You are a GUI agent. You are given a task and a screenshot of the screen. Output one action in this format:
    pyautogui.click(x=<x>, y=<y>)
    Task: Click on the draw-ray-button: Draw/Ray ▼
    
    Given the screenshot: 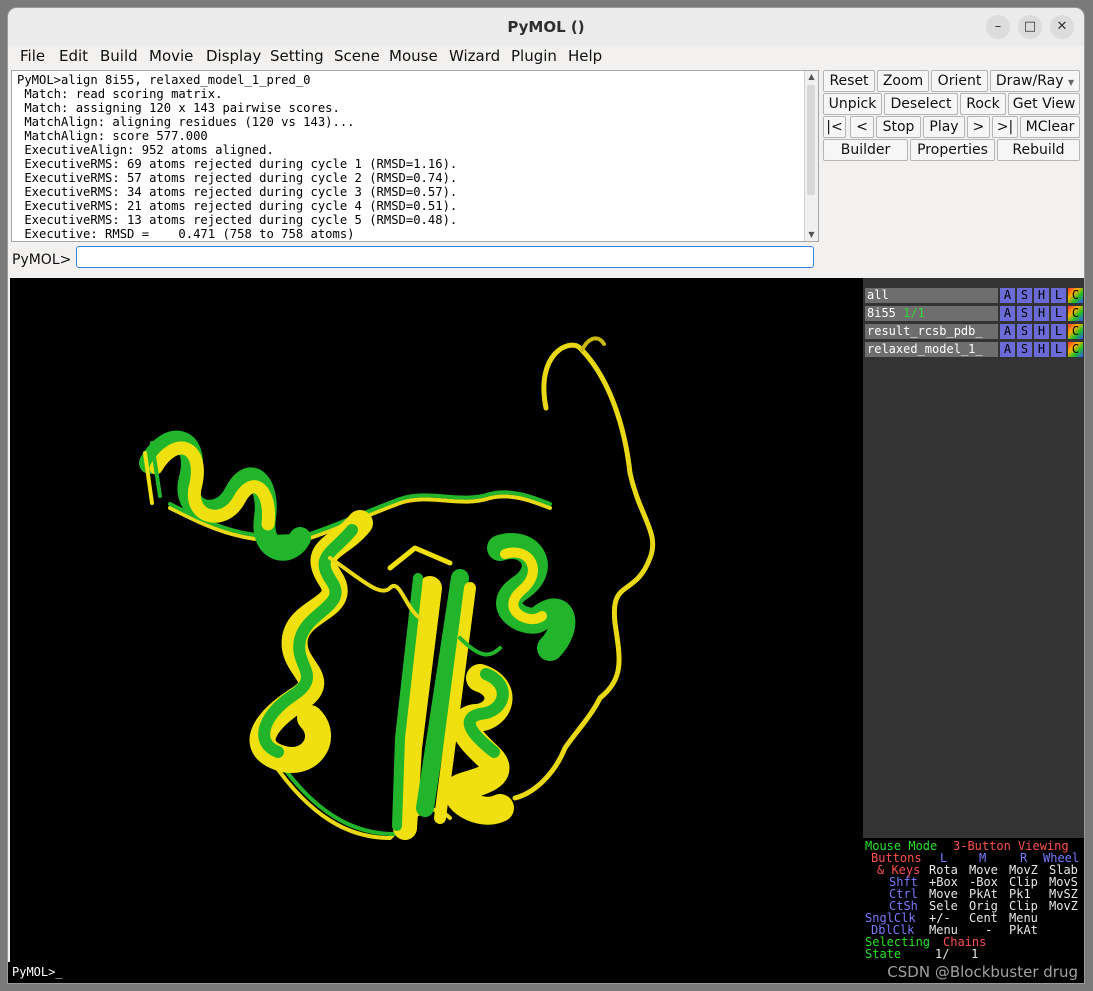 What is the action you would take?
    pyautogui.click(x=1035, y=81)
    